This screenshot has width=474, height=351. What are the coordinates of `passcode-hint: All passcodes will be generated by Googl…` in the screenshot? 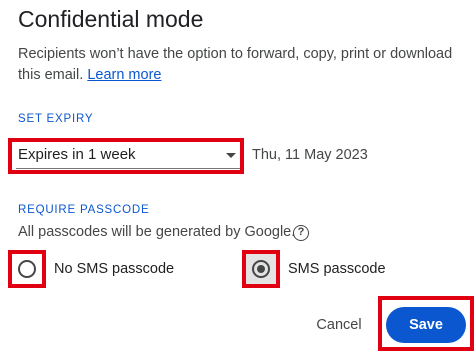 It's located at (157, 232).